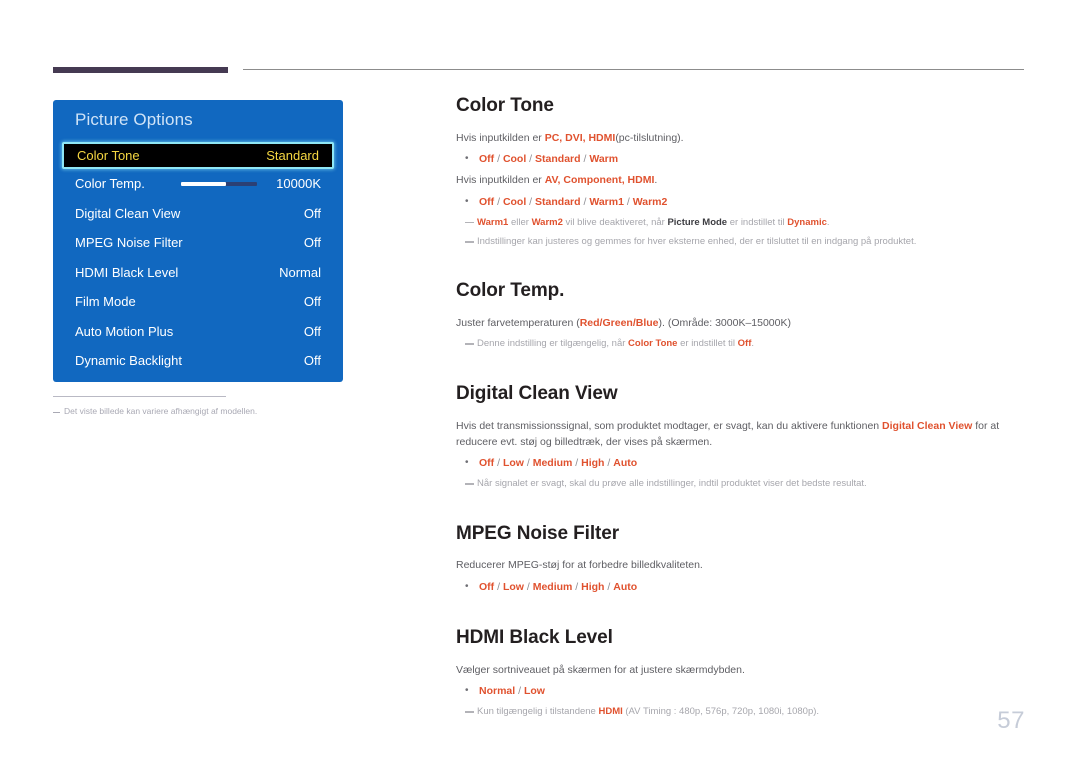 This screenshot has height=763, width=1080. Describe the element at coordinates (649, 137) in the screenshot. I see `text-run: (pc-tilslutning).` at that location.